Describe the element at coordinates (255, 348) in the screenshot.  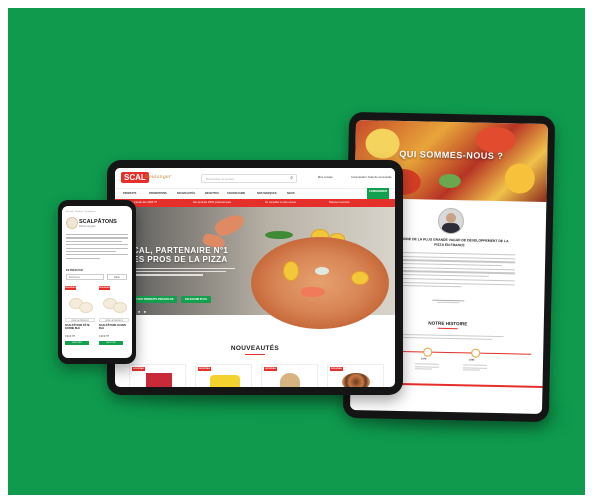
I see `new-products-title: NOUVEAUTÉS` at that location.